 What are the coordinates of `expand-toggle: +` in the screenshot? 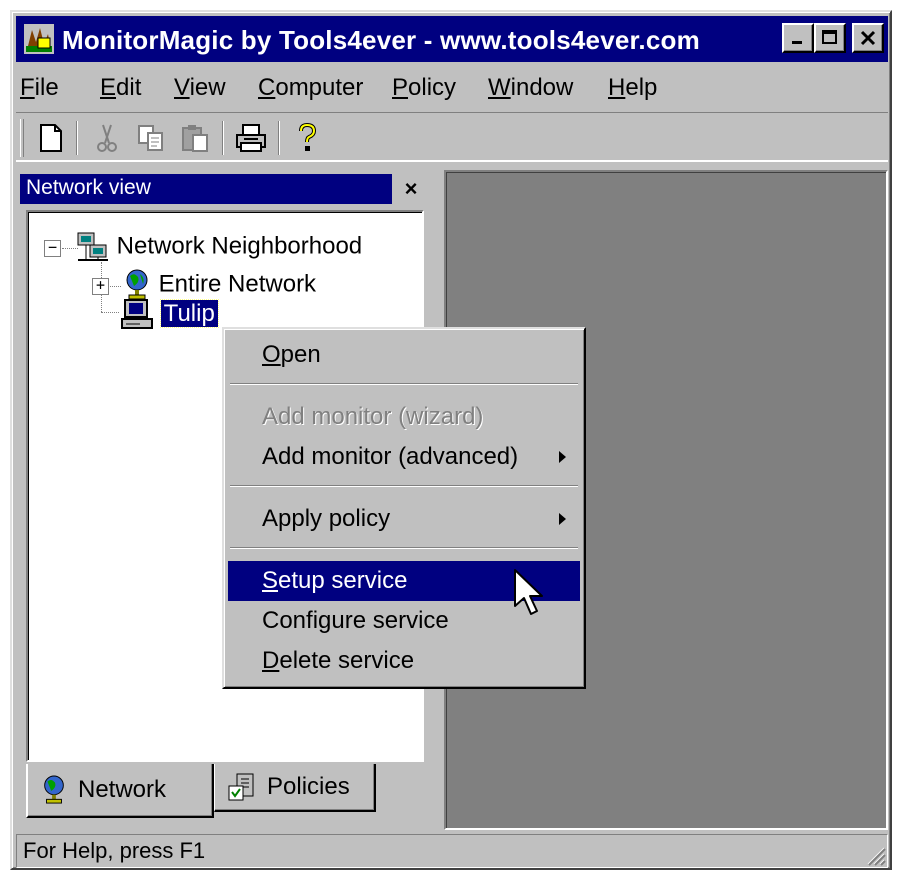 It's located at (100, 286).